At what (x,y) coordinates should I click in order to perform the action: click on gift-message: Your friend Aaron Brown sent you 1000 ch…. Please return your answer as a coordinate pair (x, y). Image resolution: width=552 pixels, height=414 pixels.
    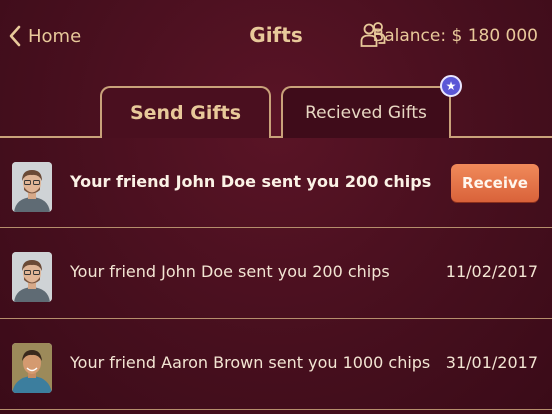
    Looking at the image, I should click on (250, 362).